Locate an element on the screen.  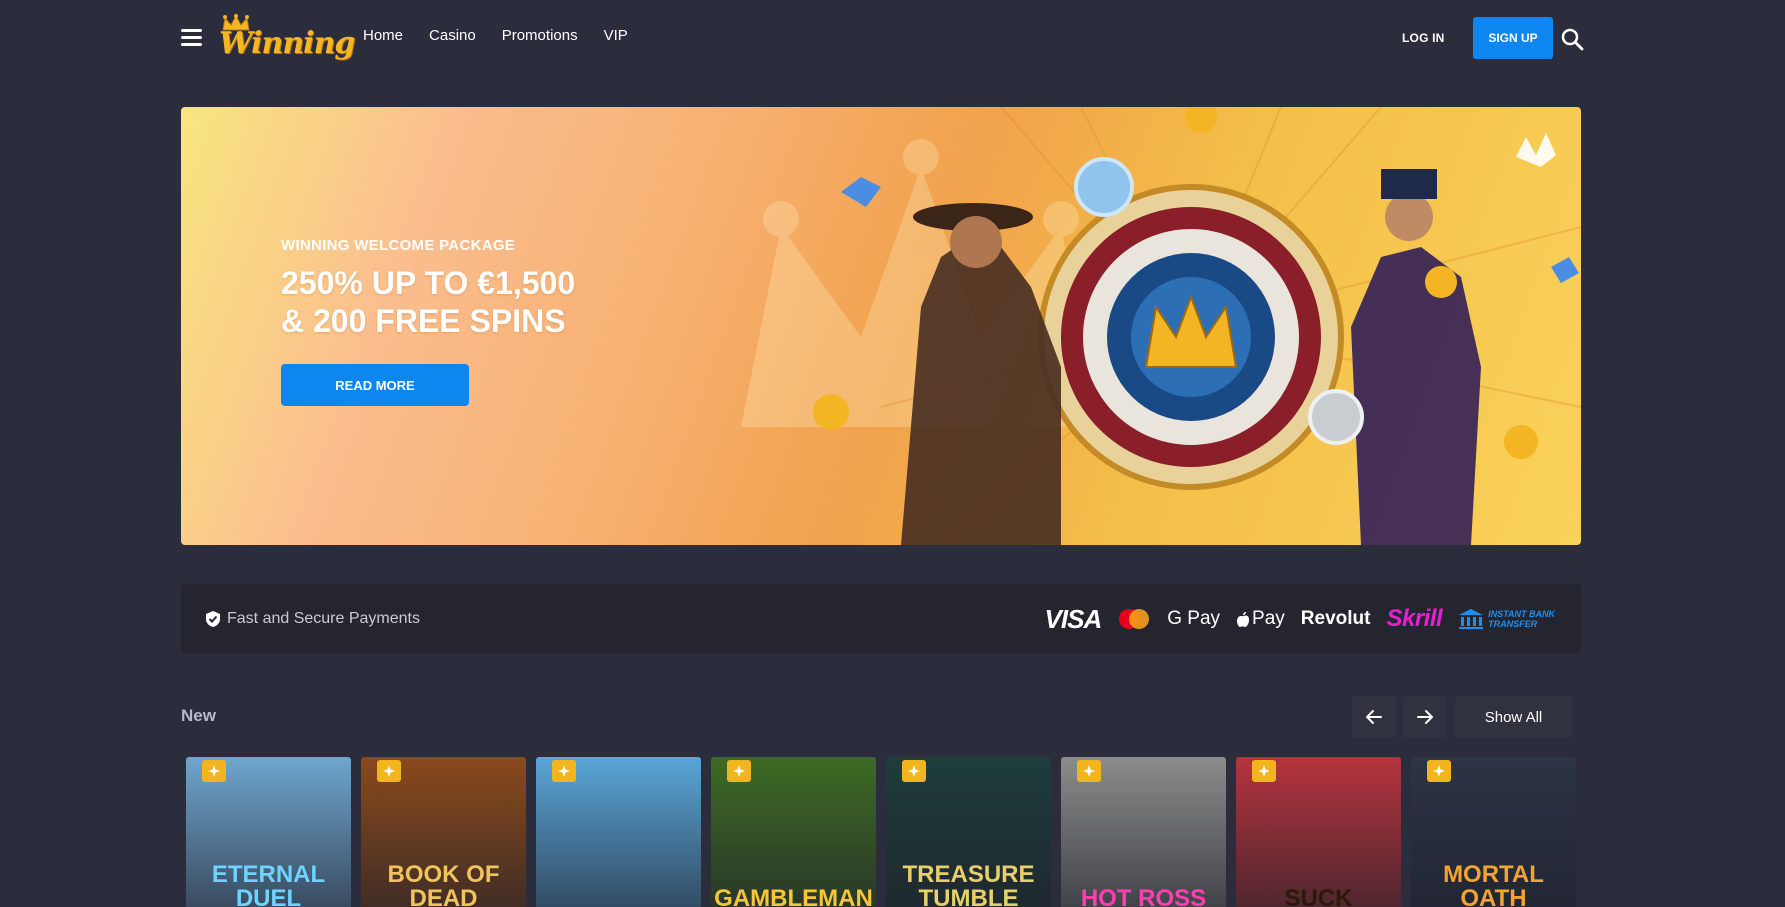
carousel-prev-button is located at coordinates (1374, 717).